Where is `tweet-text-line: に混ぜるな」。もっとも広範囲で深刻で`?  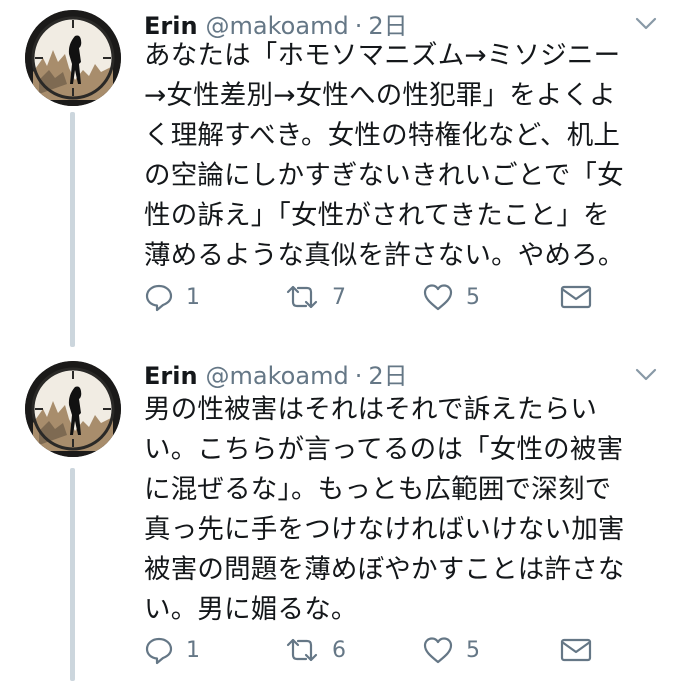 tweet-text-line: に混ぜるな」。もっとも広範囲で深刻で is located at coordinates (378, 489).